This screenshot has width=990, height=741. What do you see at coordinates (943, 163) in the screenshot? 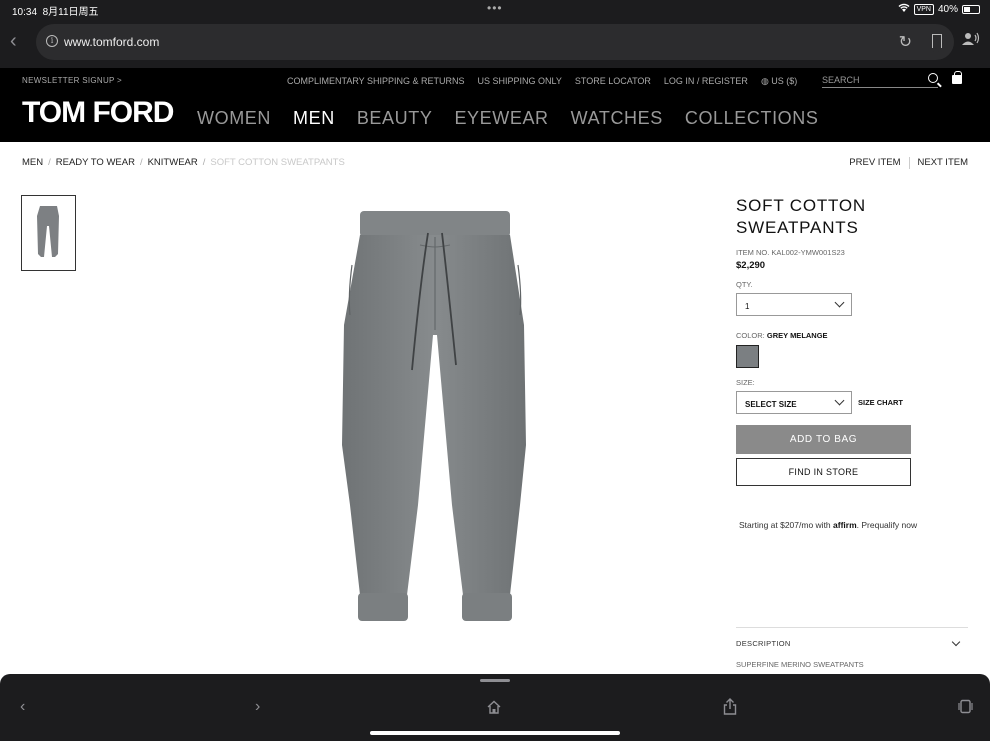
I see `next-item-link: NEXT ITEM` at bounding box center [943, 163].